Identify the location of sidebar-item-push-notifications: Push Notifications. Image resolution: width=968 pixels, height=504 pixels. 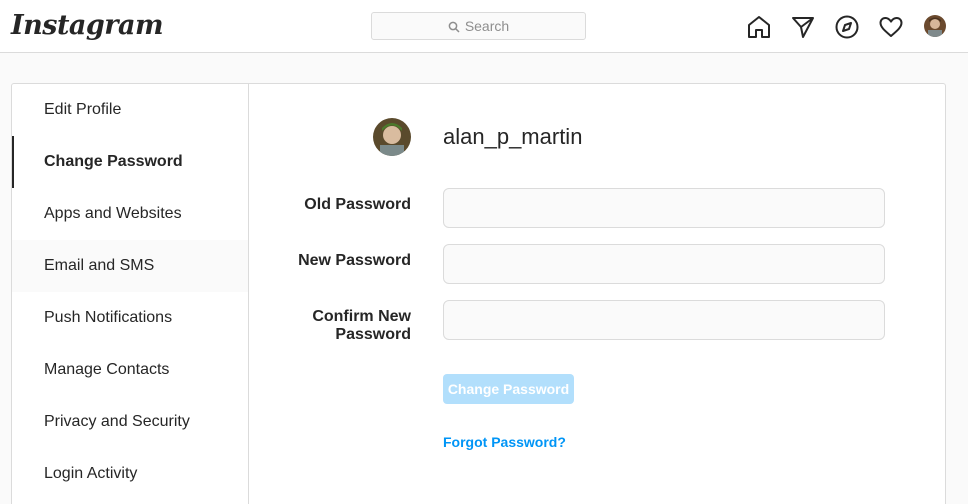
(130, 318).